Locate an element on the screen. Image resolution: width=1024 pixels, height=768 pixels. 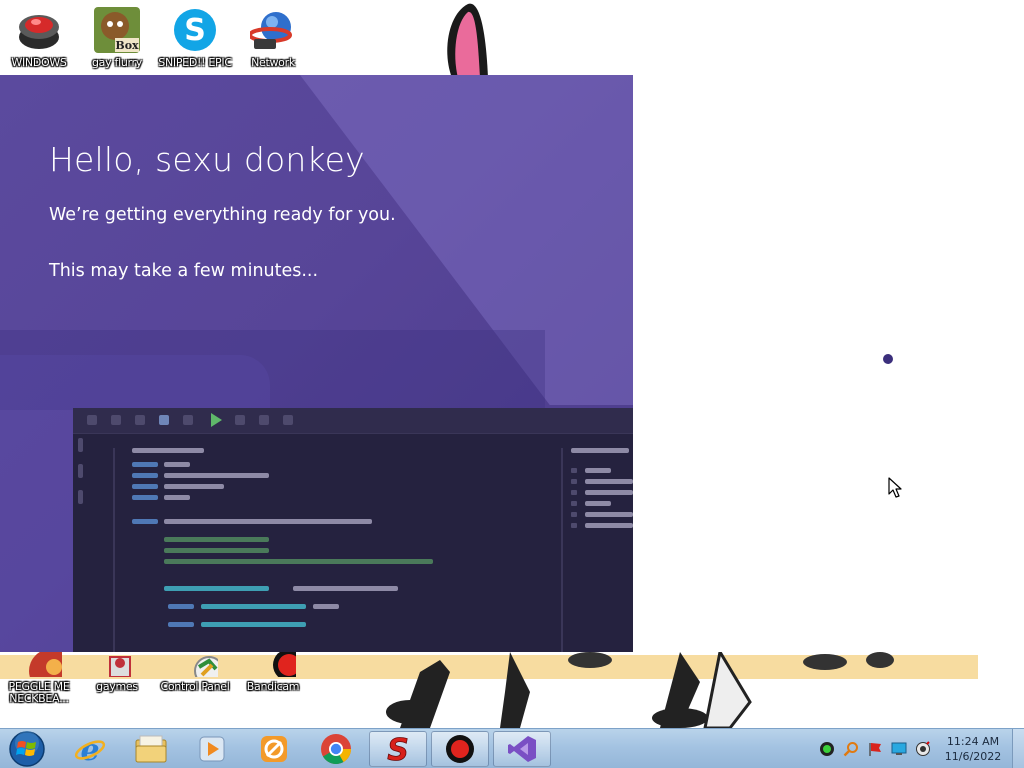
desktop-icon-label: Network is located at coordinates (273, 62).